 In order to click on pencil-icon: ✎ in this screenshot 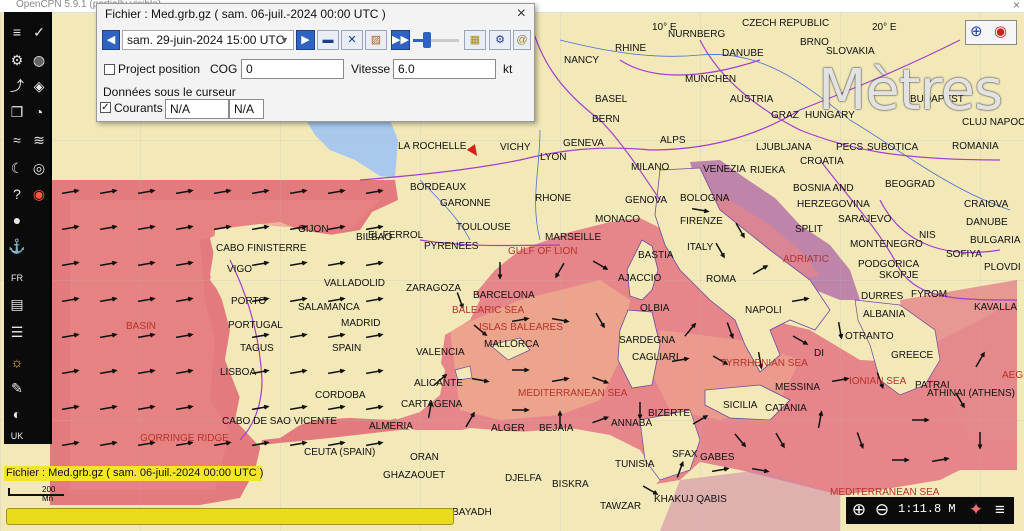, I will do `click(17, 388)`.